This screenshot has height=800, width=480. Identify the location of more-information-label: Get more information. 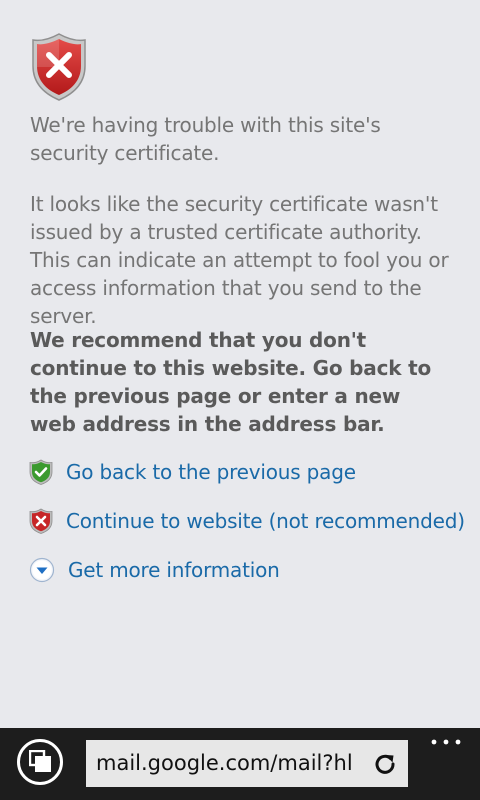
(174, 570).